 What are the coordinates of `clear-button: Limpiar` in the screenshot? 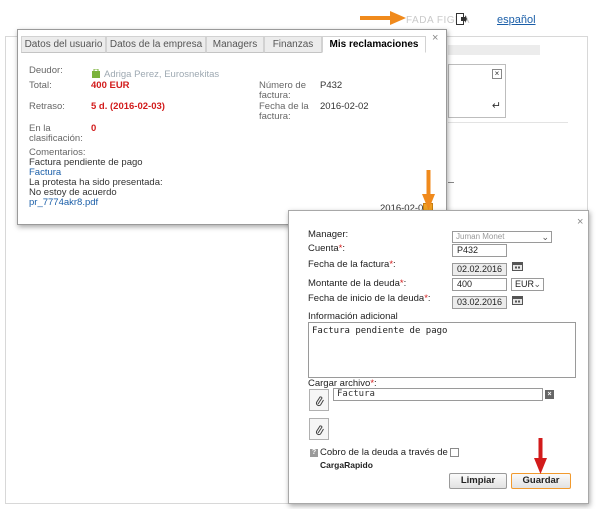 It's located at (478, 481).